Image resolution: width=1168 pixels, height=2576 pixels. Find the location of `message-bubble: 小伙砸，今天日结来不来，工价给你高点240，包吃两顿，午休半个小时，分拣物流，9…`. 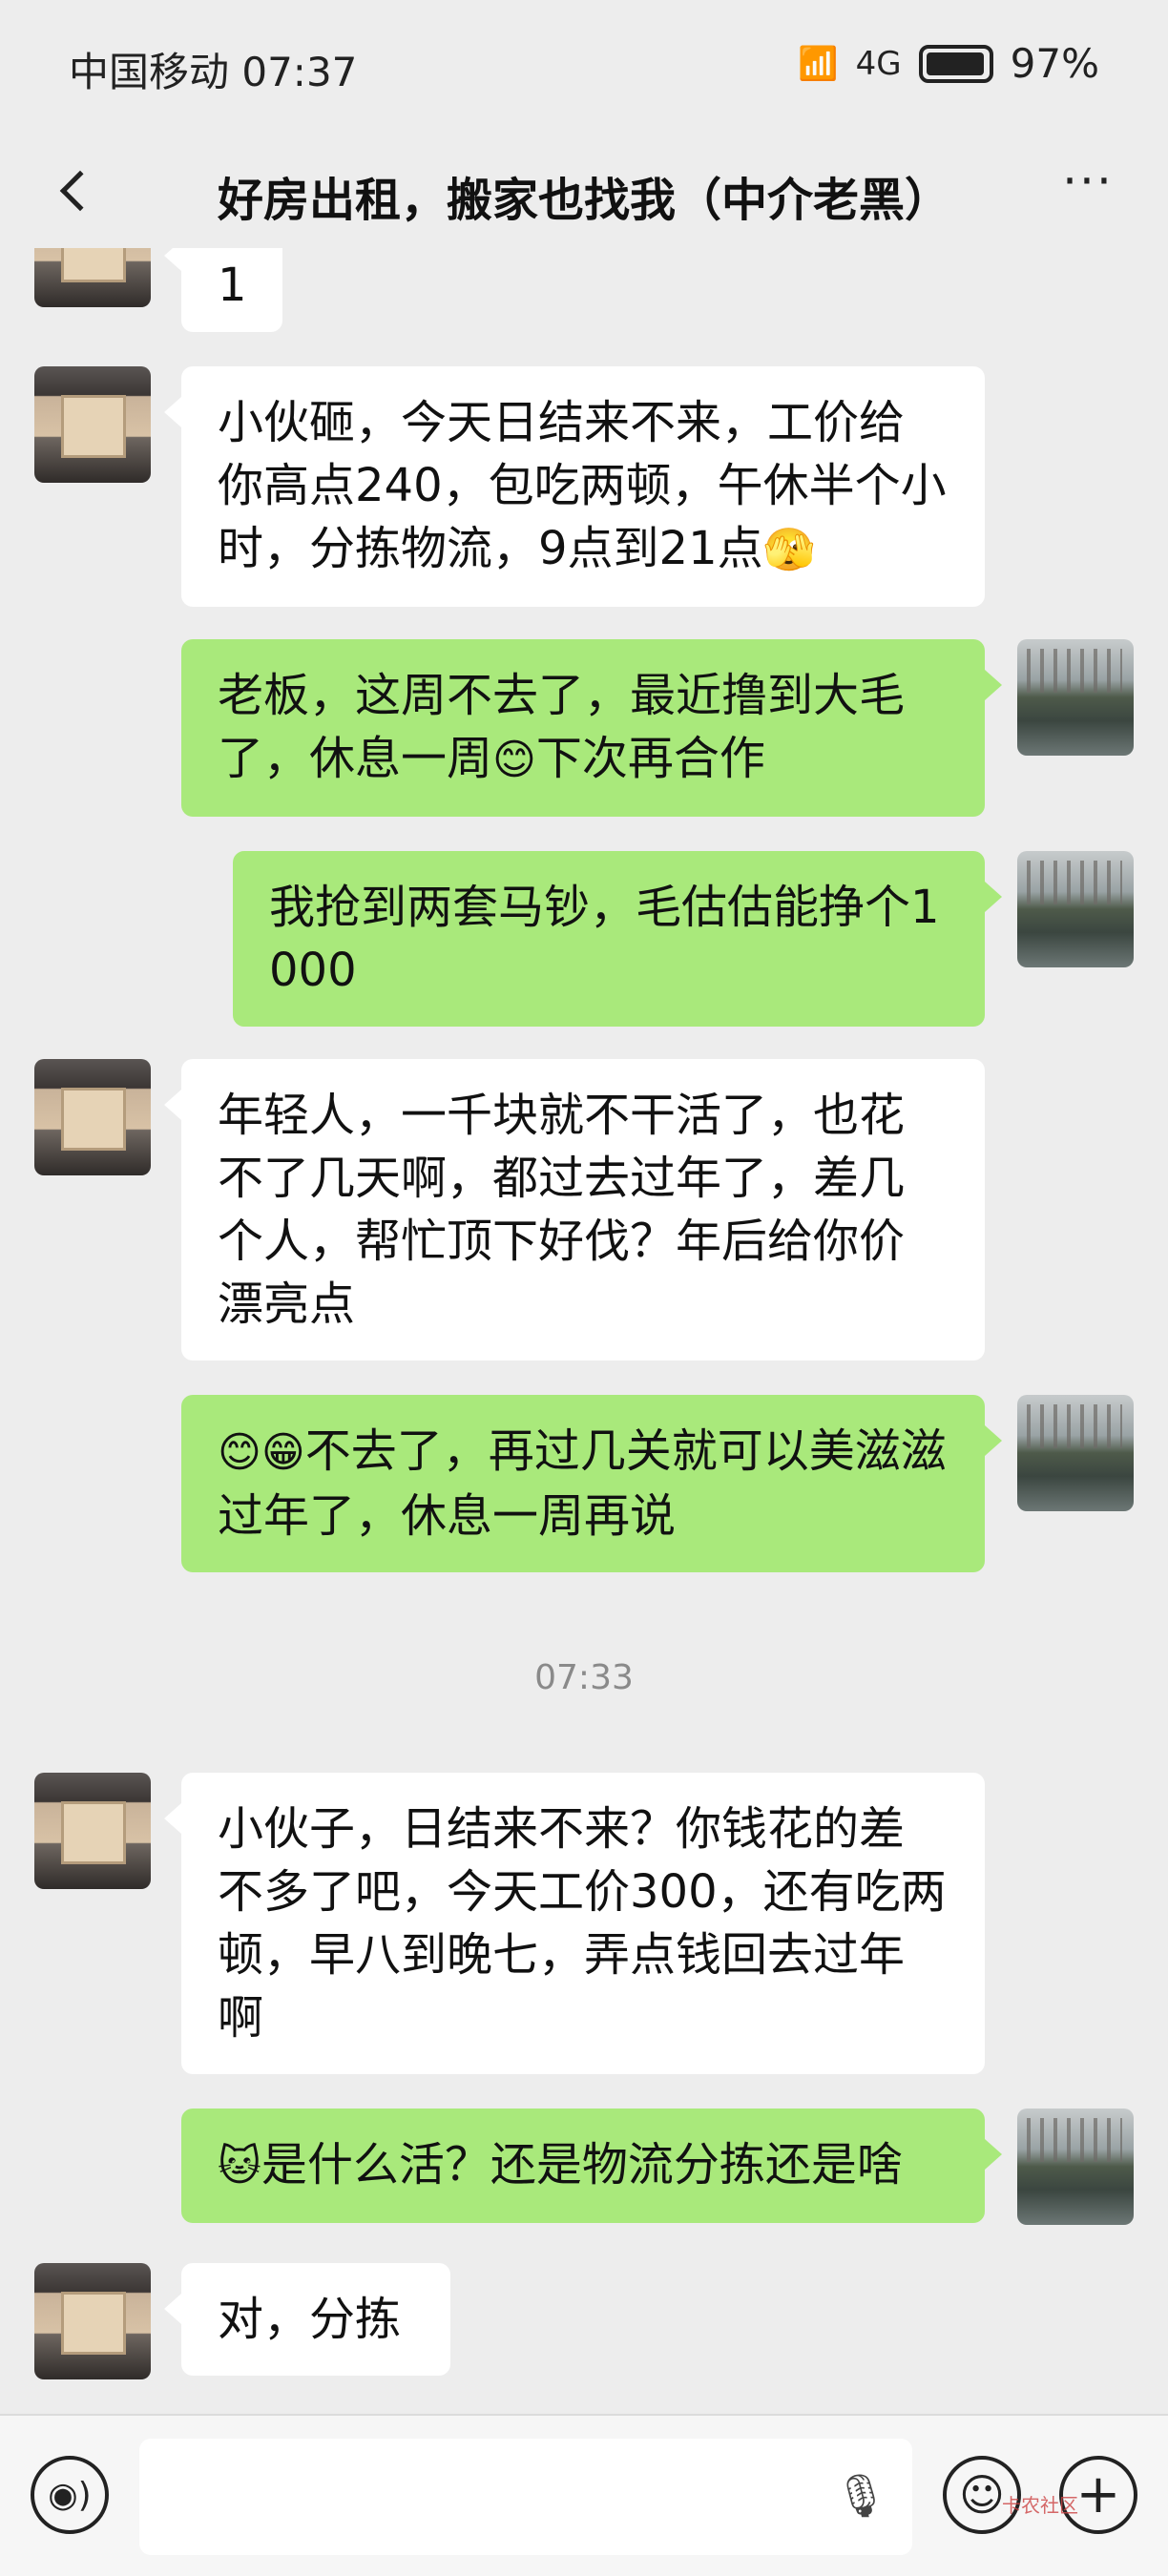

message-bubble: 小伙砸，今天日结来不来，工价给你高点240，包吃两顿，午休半个小时，分拣物流，9… is located at coordinates (575, 486).